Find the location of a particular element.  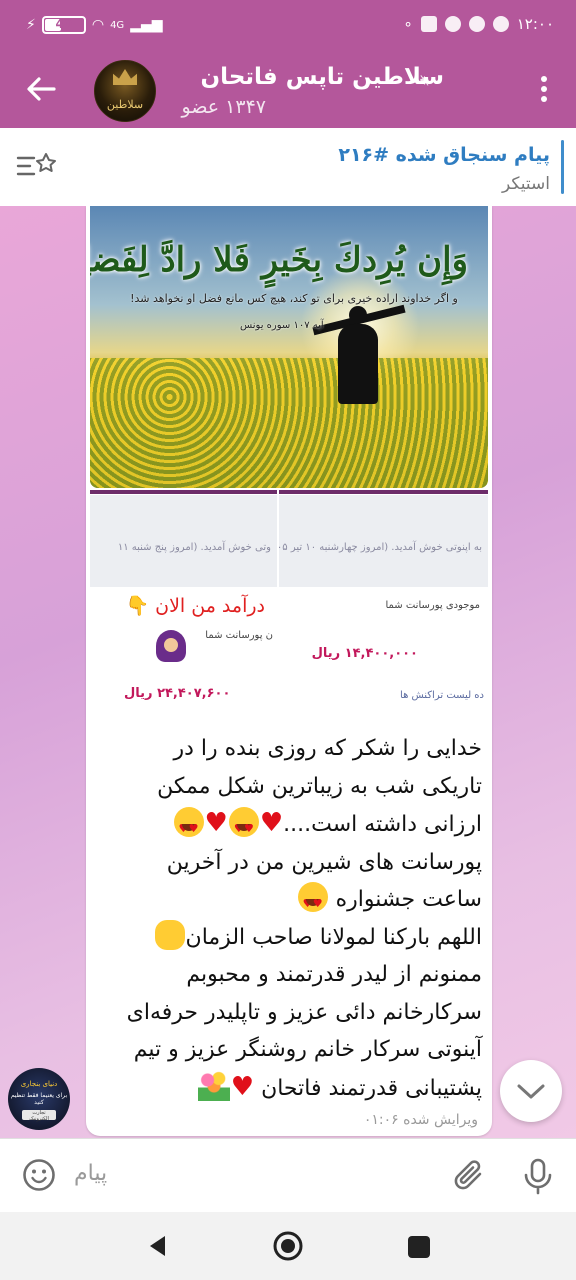

upload-icon is located at coordinates (428, 24).